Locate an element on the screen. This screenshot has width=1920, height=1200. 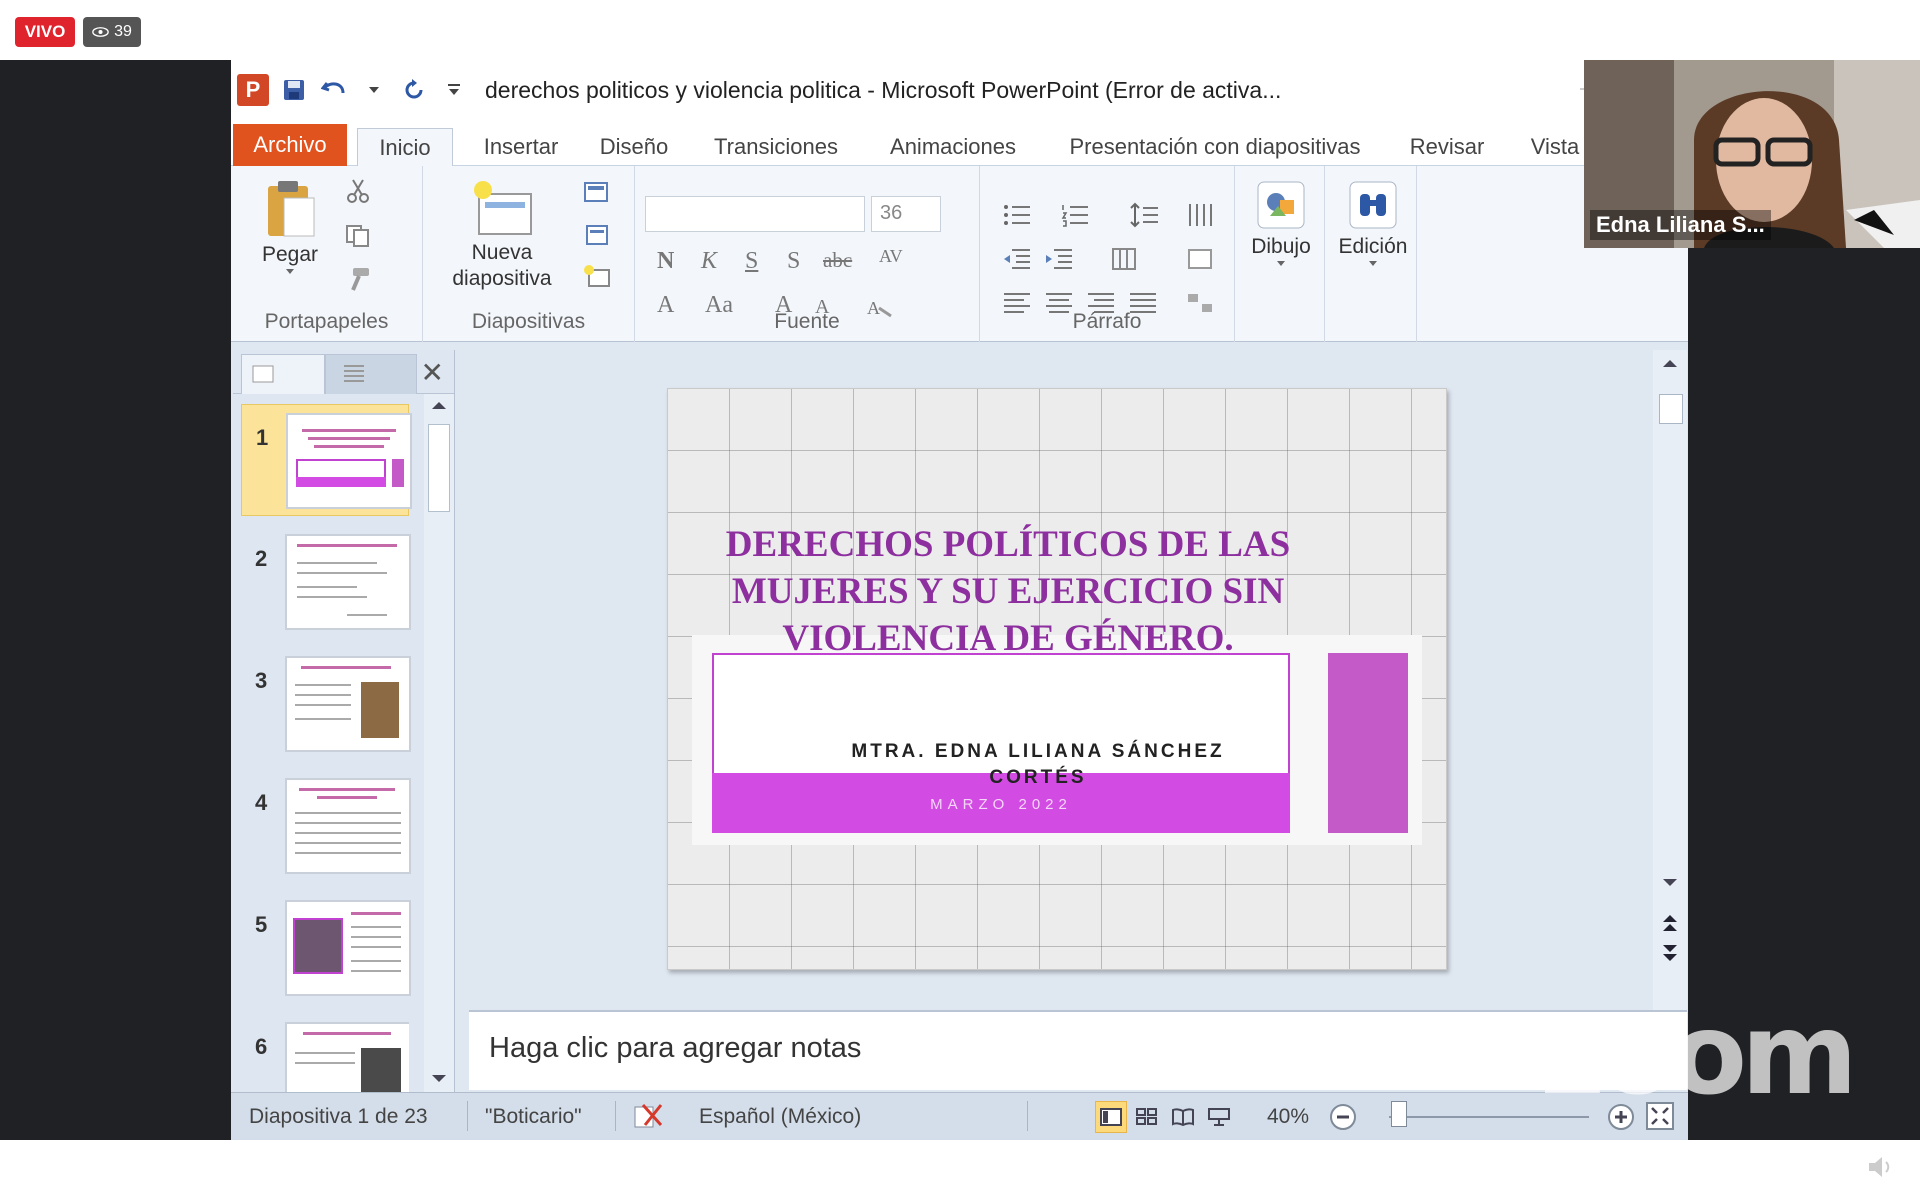
text-direction-icon is located at coordinates (1125, 259).